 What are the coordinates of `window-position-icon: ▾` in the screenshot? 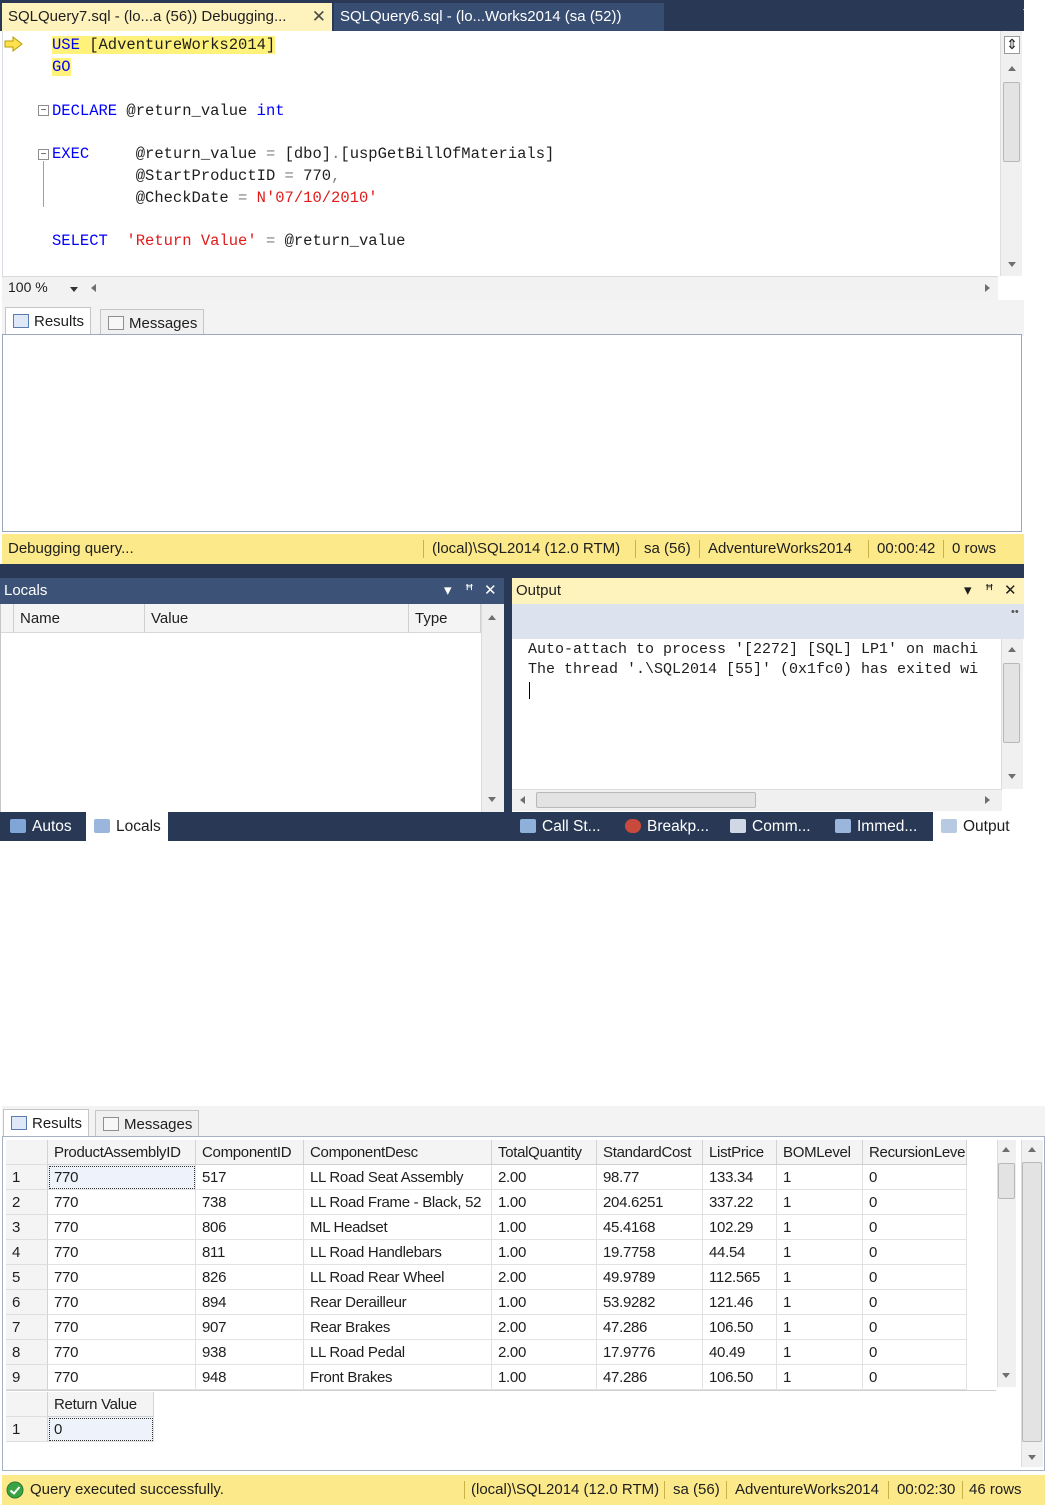 It's located at (968, 591).